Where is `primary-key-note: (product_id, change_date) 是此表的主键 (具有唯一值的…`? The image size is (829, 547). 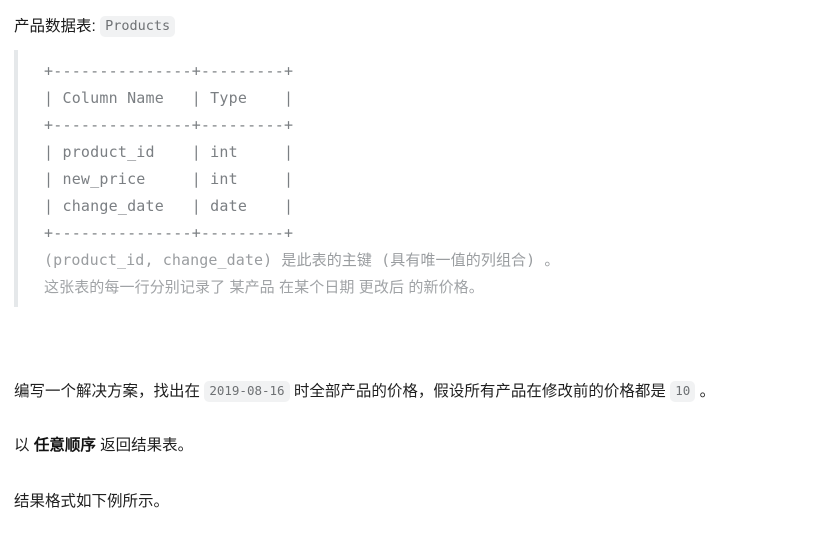 primary-key-note: (product_id, change_date) 是此表的主键 (具有唯一值的… is located at coordinates (302, 260).